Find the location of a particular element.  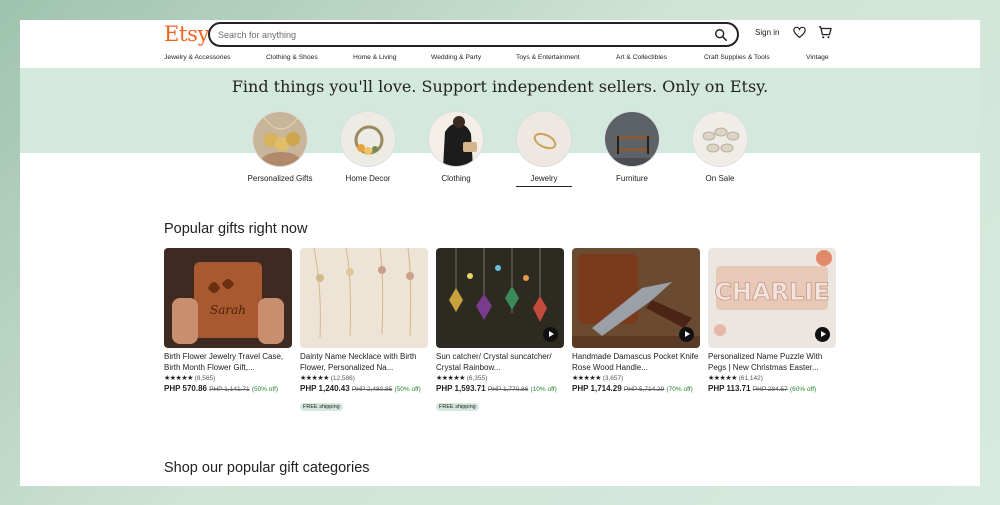

heart-icon is located at coordinates (799, 32).